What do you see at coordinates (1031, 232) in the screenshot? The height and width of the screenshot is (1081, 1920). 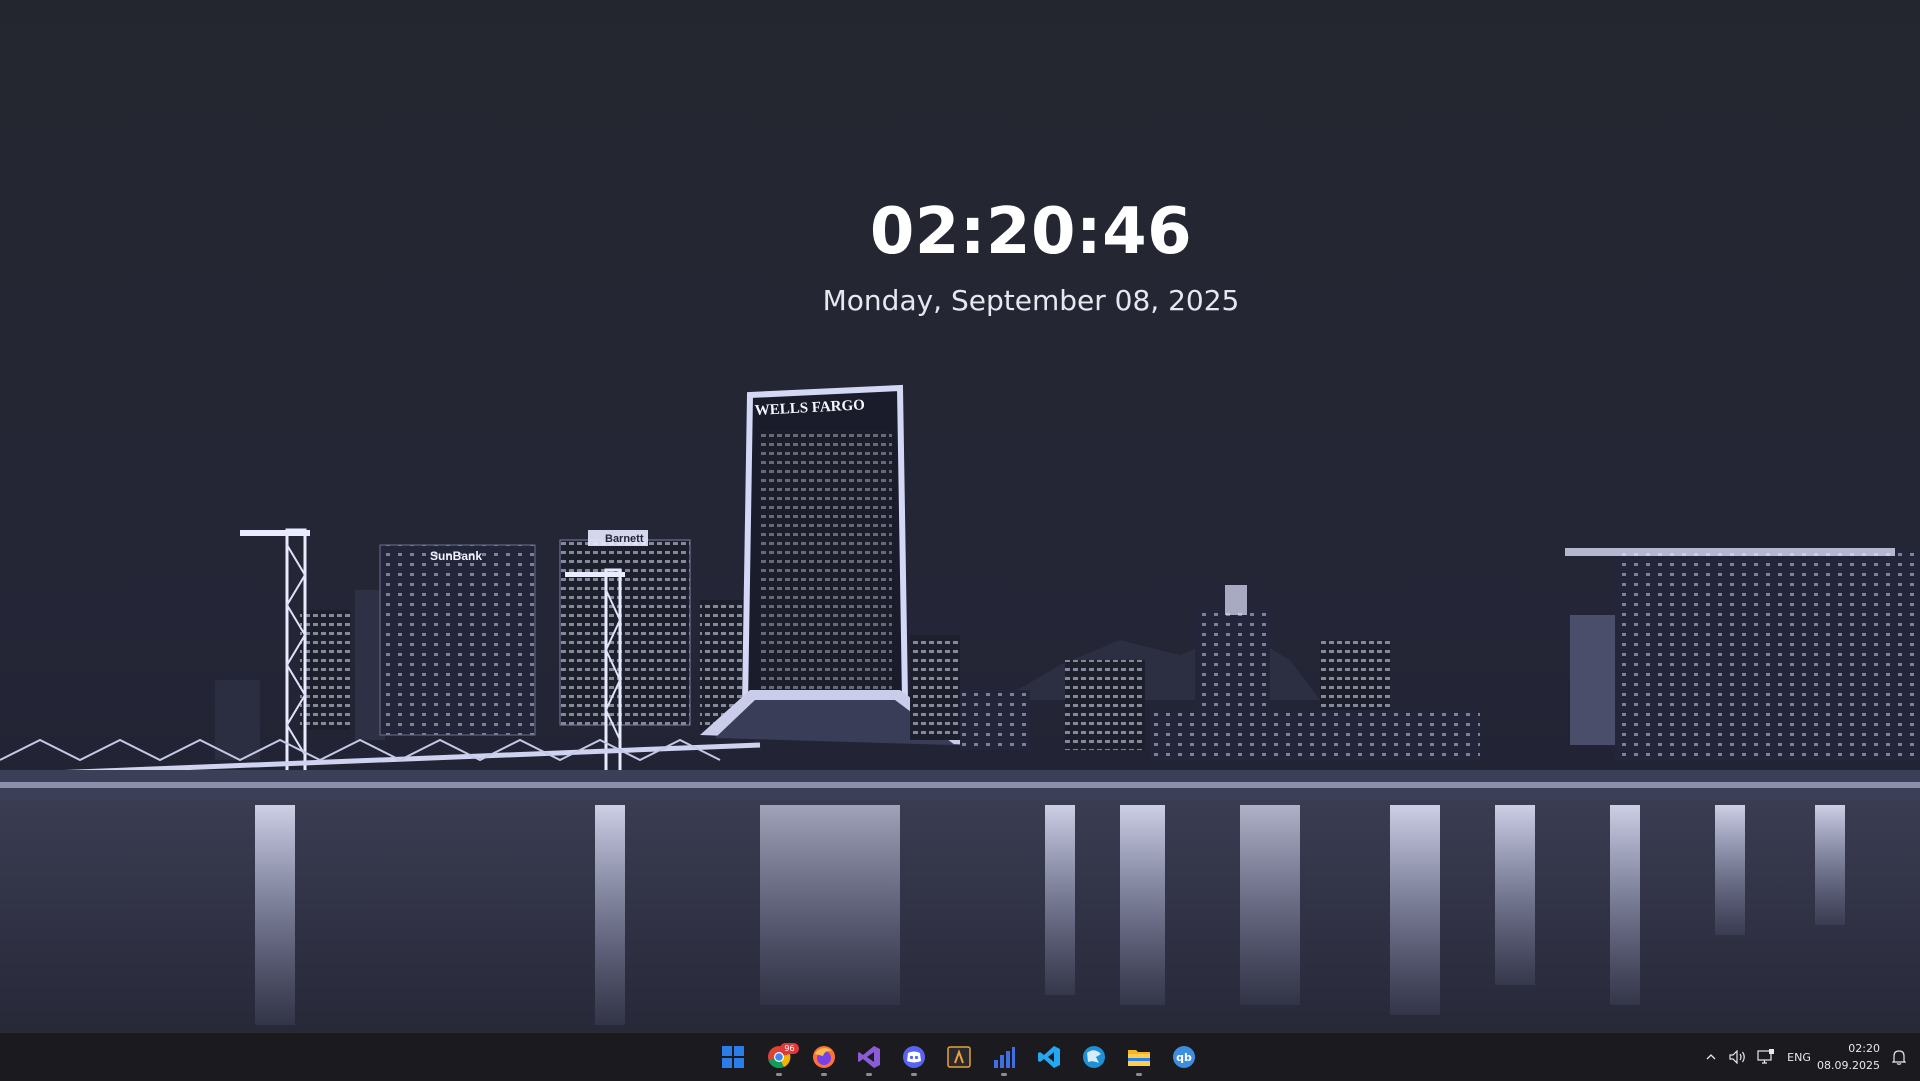 I see `clock-time: 02:20:46` at bounding box center [1031, 232].